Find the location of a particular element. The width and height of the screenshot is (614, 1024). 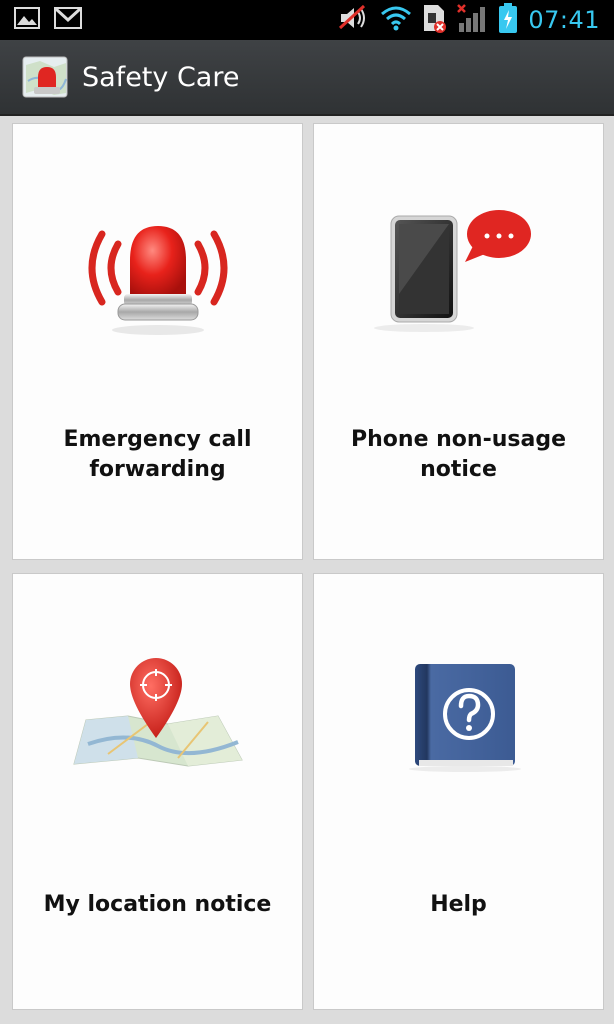

gallery-icon is located at coordinates (27, 20).